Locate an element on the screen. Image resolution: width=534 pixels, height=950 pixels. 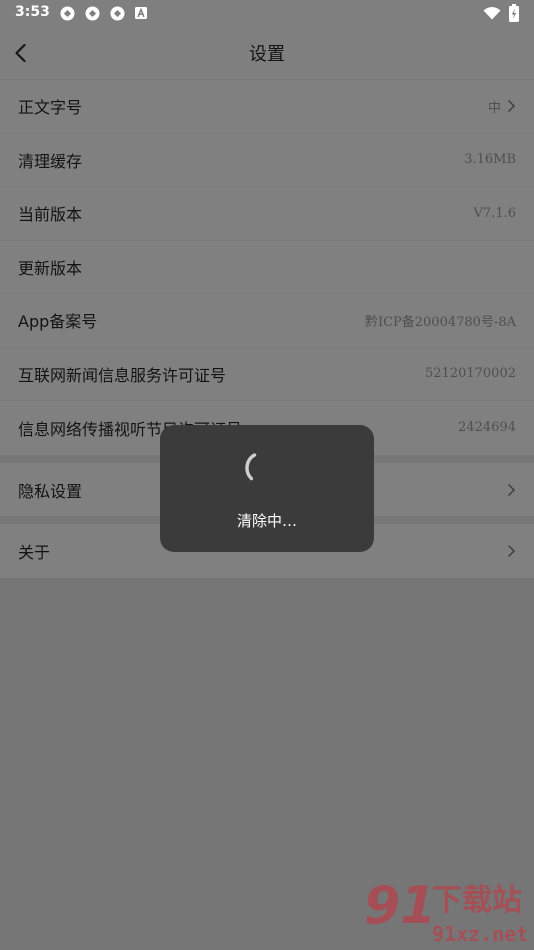
row-label: 隐私设置 is located at coordinates (50, 491).